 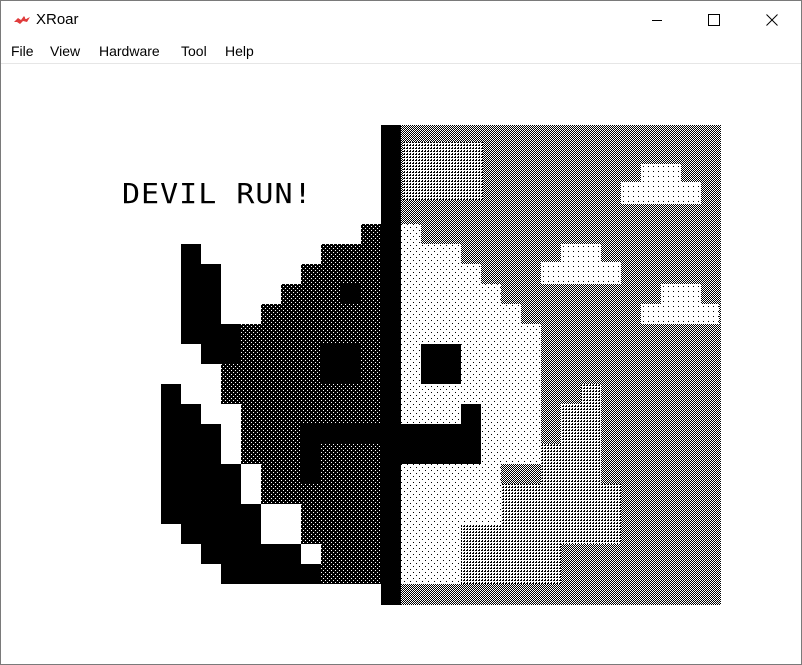 What do you see at coordinates (65, 51) in the screenshot?
I see `menu-view: View` at bounding box center [65, 51].